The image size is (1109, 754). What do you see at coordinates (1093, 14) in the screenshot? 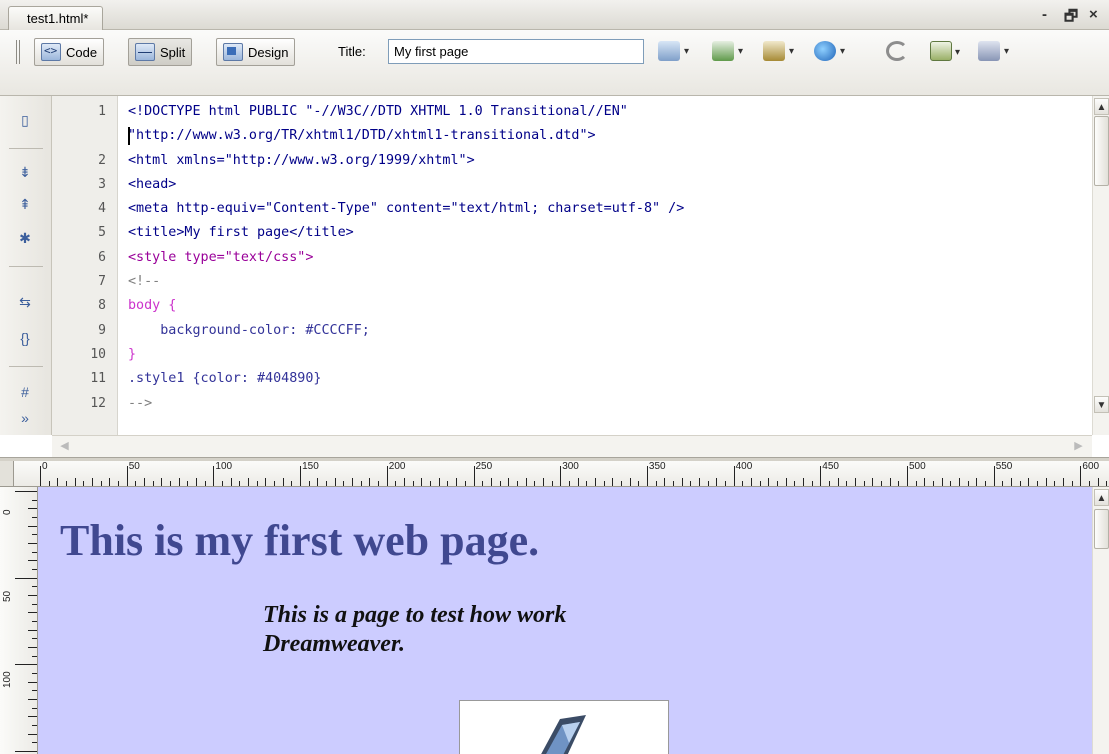
I see `close-icon: ×` at bounding box center [1093, 14].